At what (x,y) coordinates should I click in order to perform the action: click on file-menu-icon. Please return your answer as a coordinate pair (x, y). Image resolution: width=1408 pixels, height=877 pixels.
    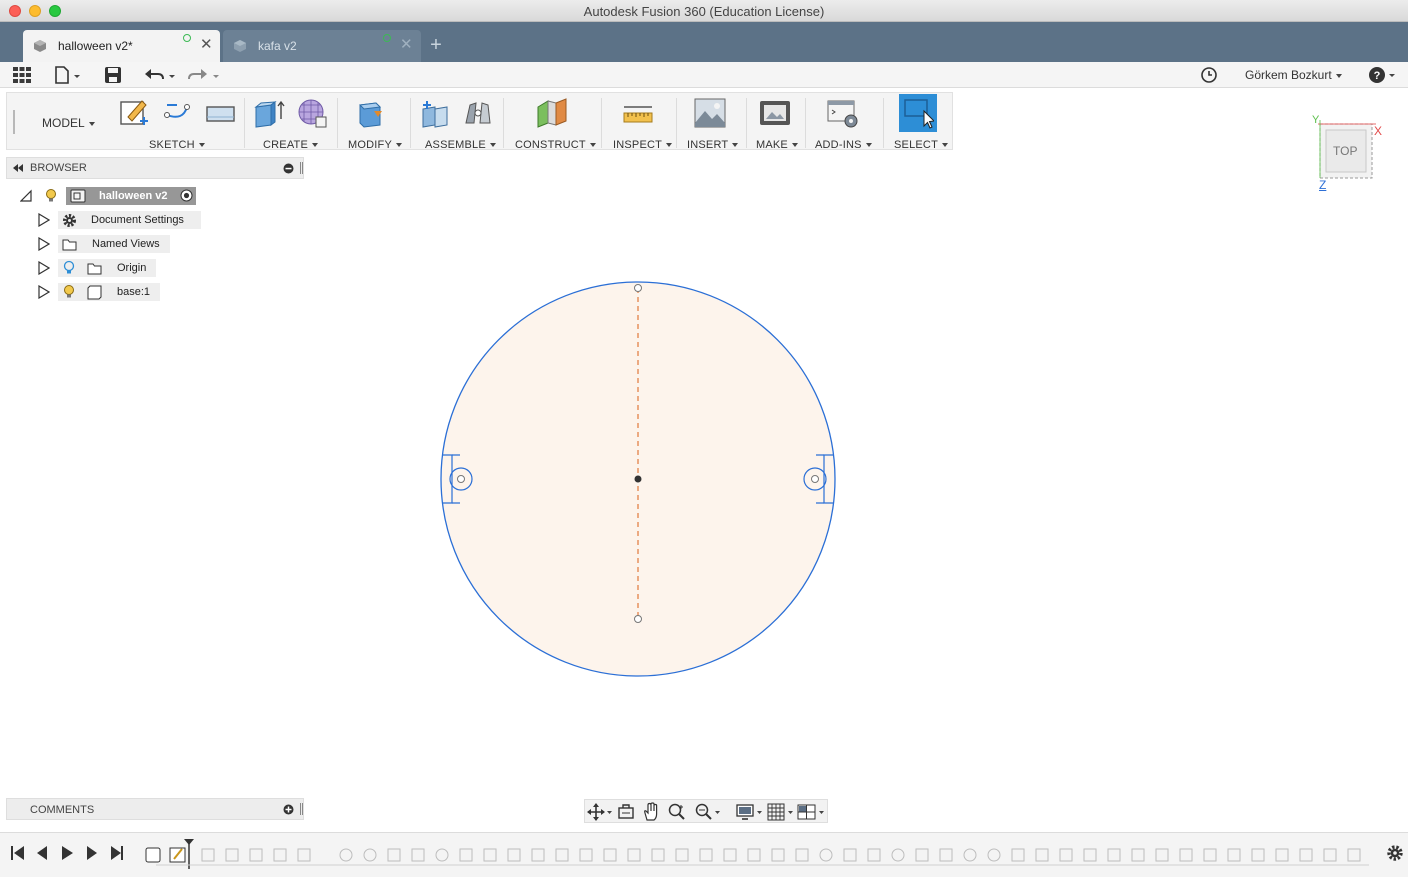
    Looking at the image, I should click on (68, 75).